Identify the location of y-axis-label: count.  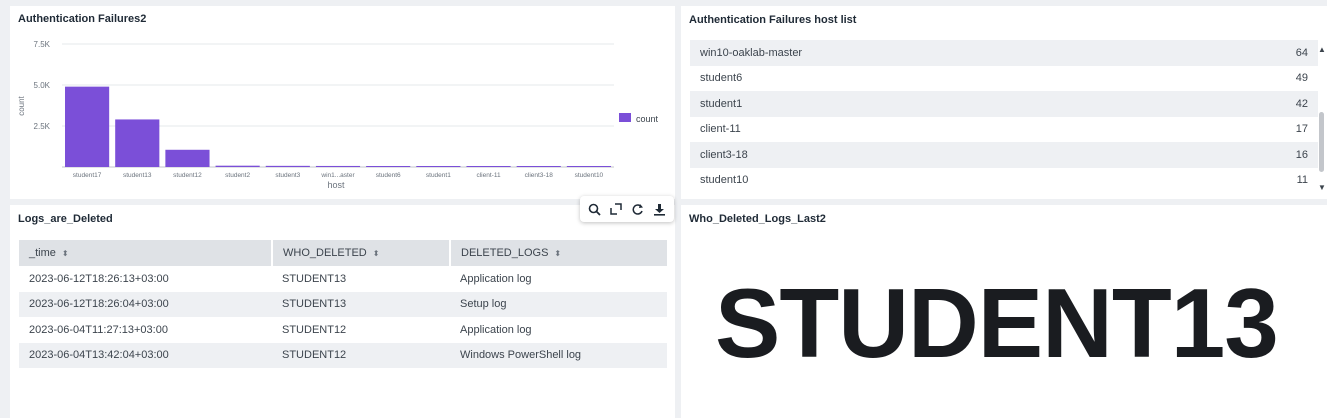
(21, 105).